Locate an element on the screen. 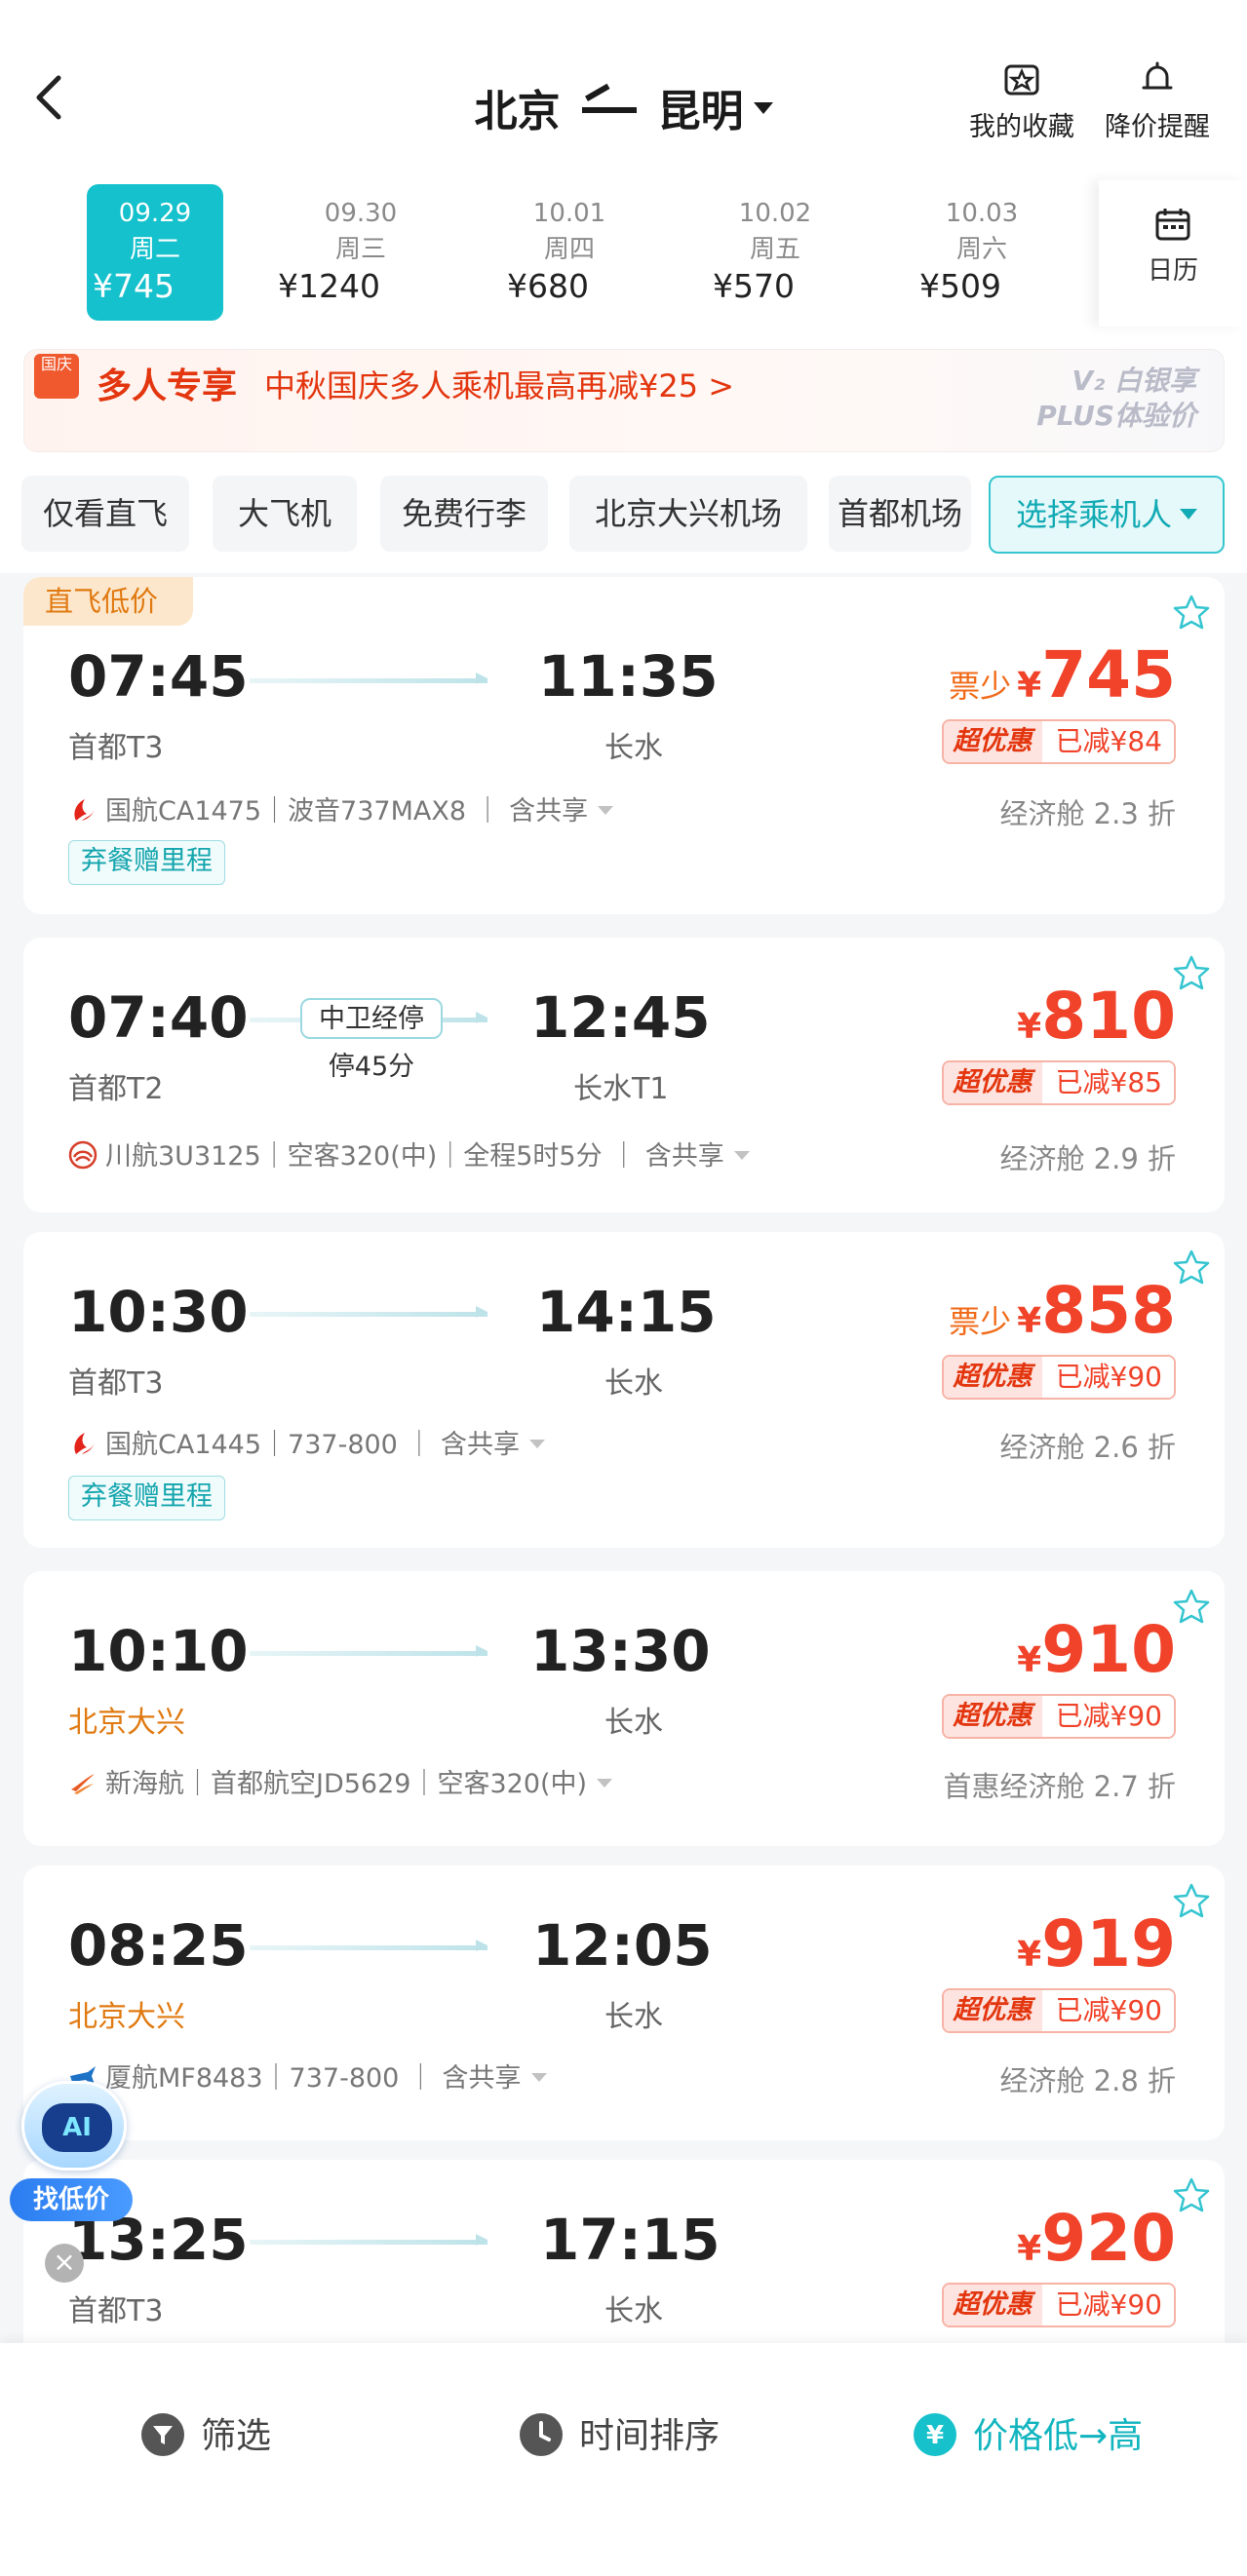  date-label: 10.03 is located at coordinates (982, 213).